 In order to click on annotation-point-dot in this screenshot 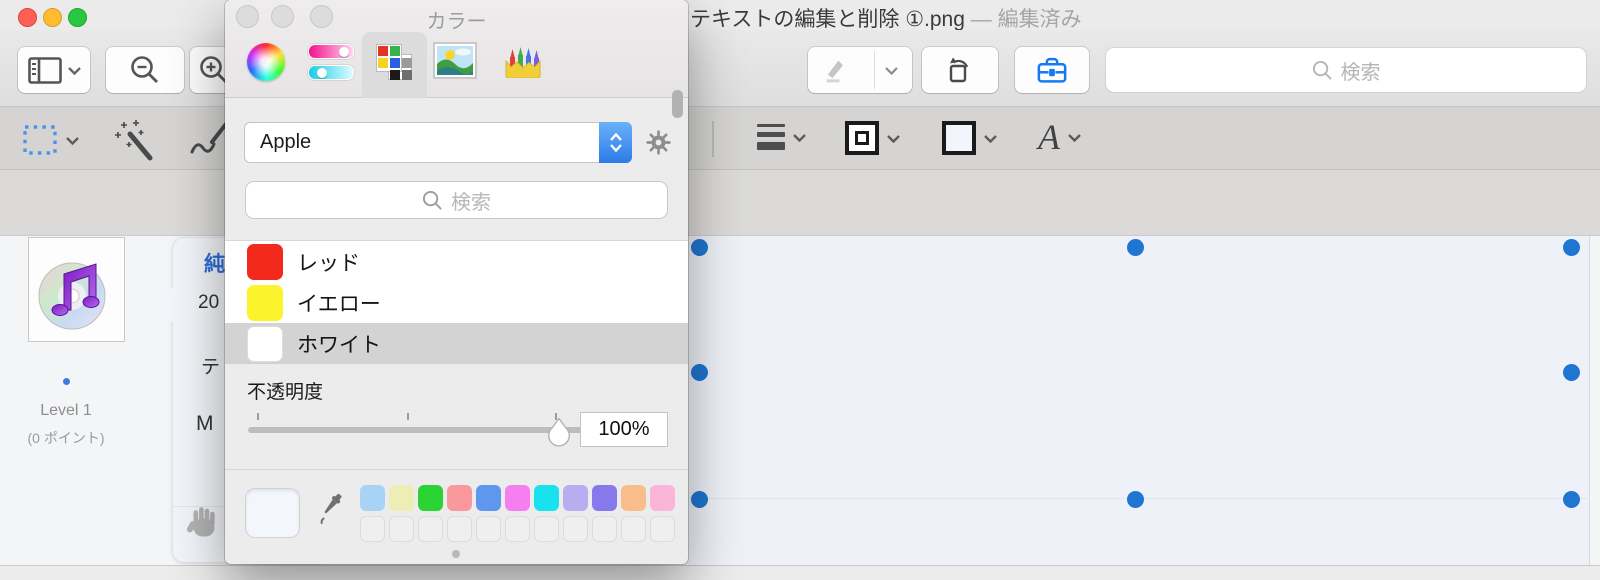, I will do `click(66, 381)`.